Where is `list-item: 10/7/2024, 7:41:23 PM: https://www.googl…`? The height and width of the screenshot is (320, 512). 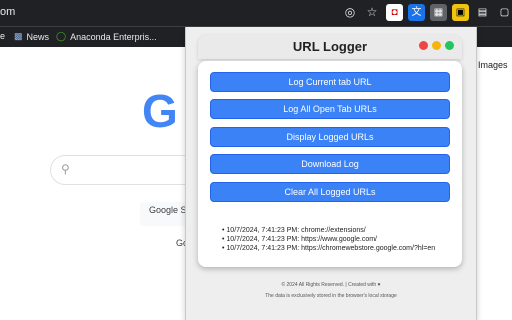 list-item: 10/7/2024, 7:41:23 PM: https://www.googl… is located at coordinates (328, 239).